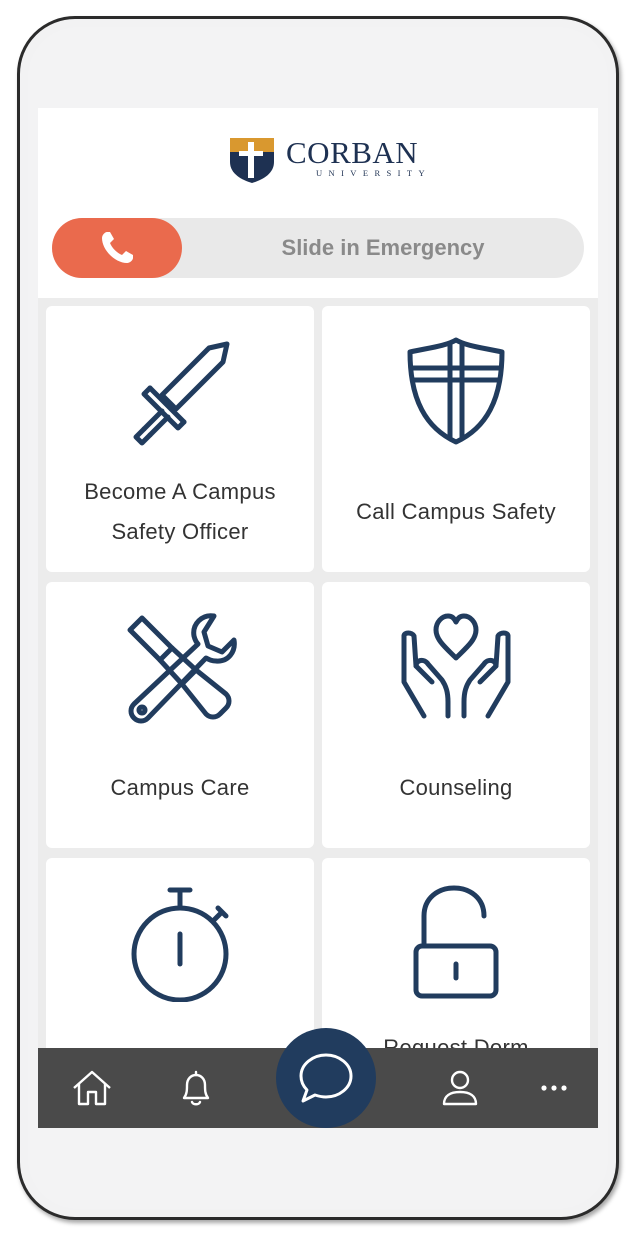 The width and height of the screenshot is (638, 1238). Describe the element at coordinates (554, 1088) in the screenshot. I see `more-icon` at that location.